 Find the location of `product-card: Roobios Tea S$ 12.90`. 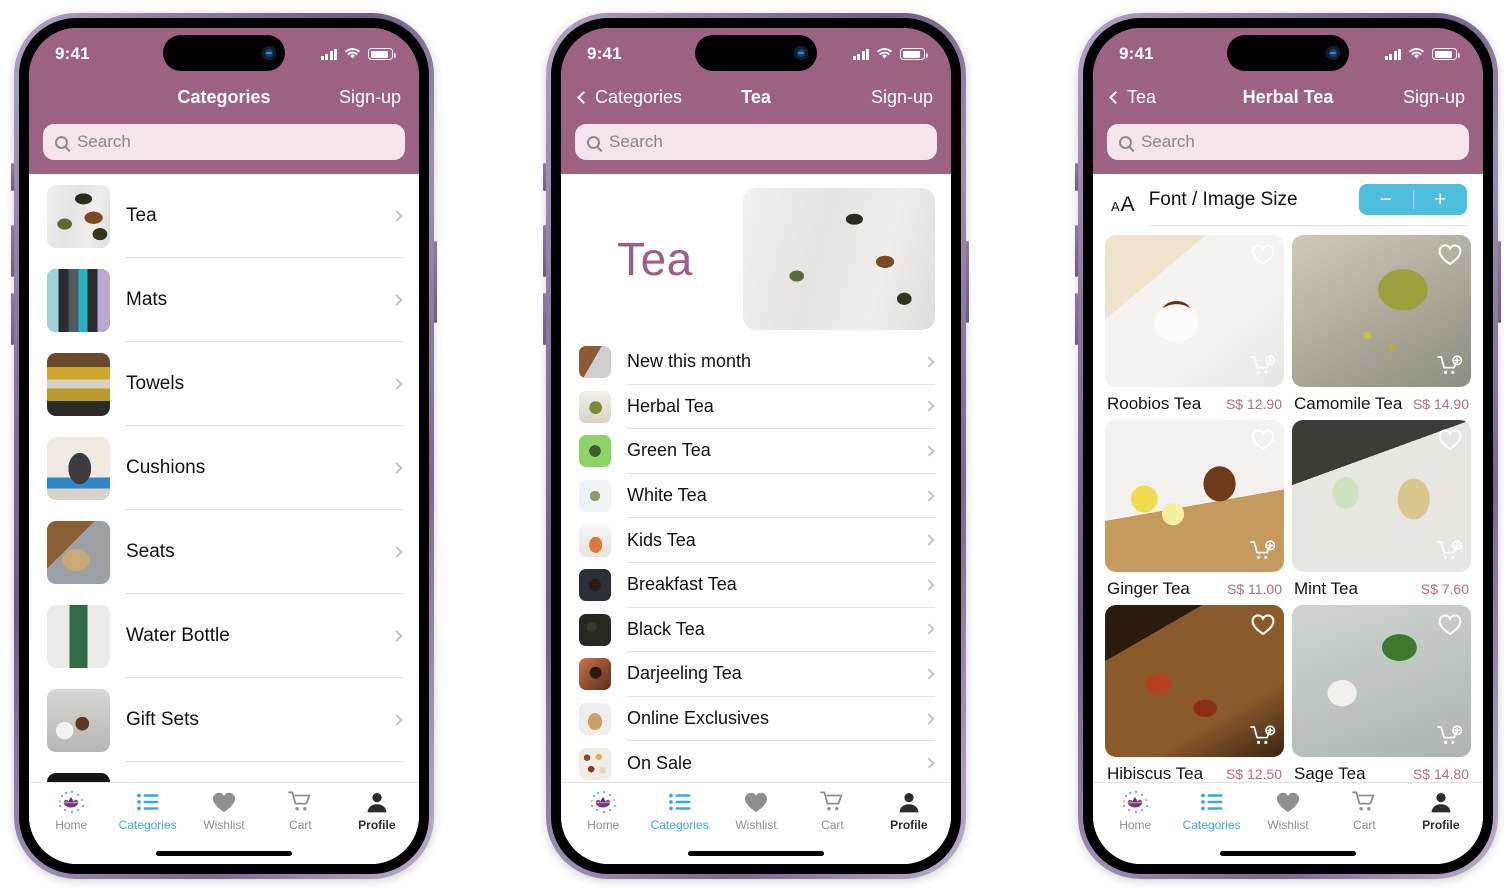

product-card: Roobios Tea S$ 12.90 is located at coordinates (1194, 324).